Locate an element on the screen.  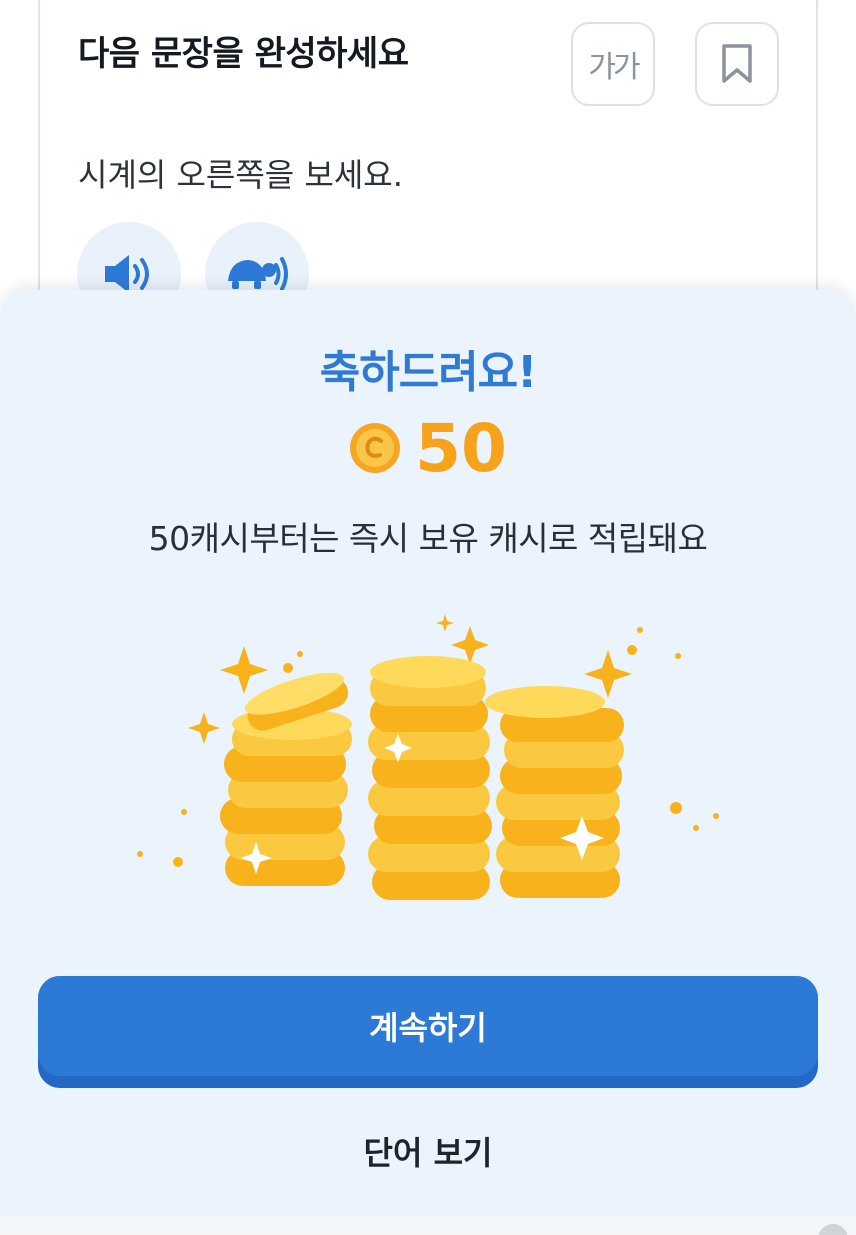
reward-amount: 50 is located at coordinates (461, 448).